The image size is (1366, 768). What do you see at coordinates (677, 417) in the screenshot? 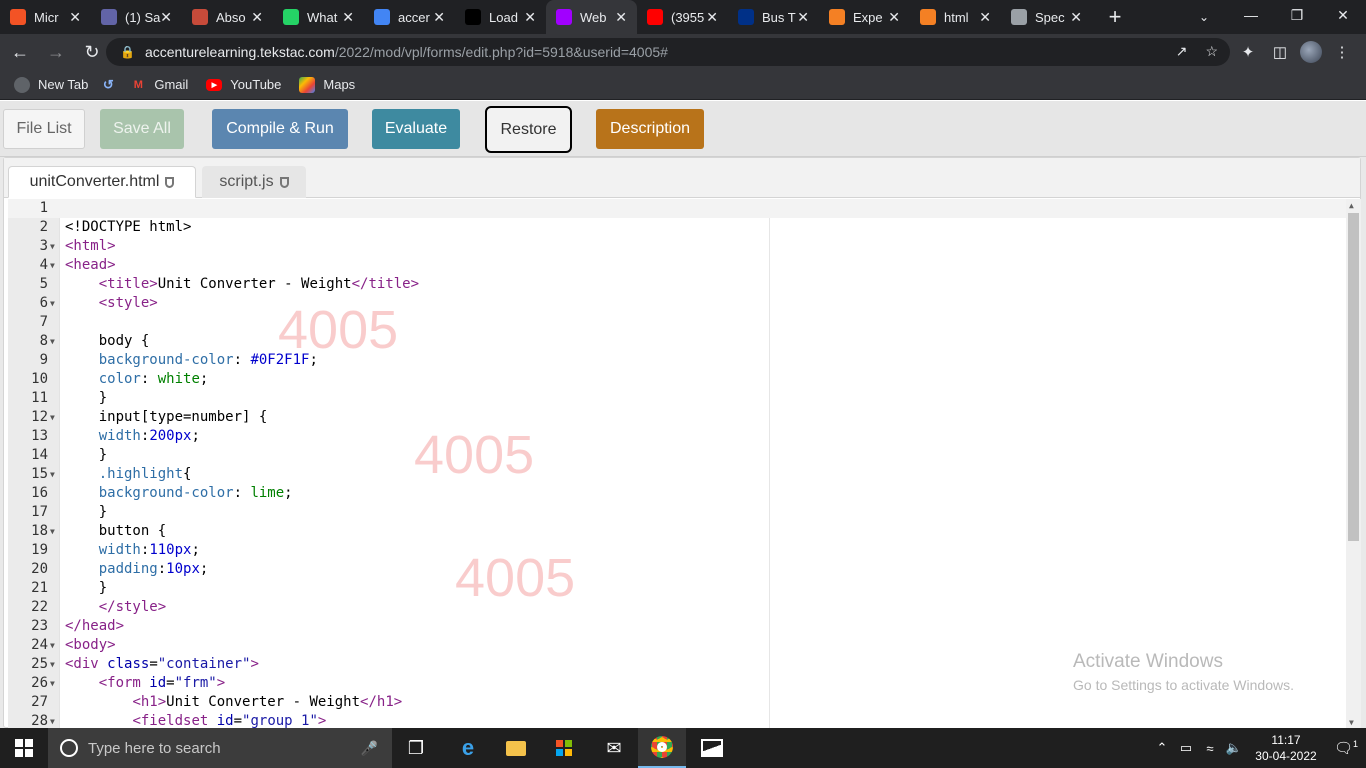
I see `code-line: 12 ▼ input[type=number] {` at bounding box center [677, 417].